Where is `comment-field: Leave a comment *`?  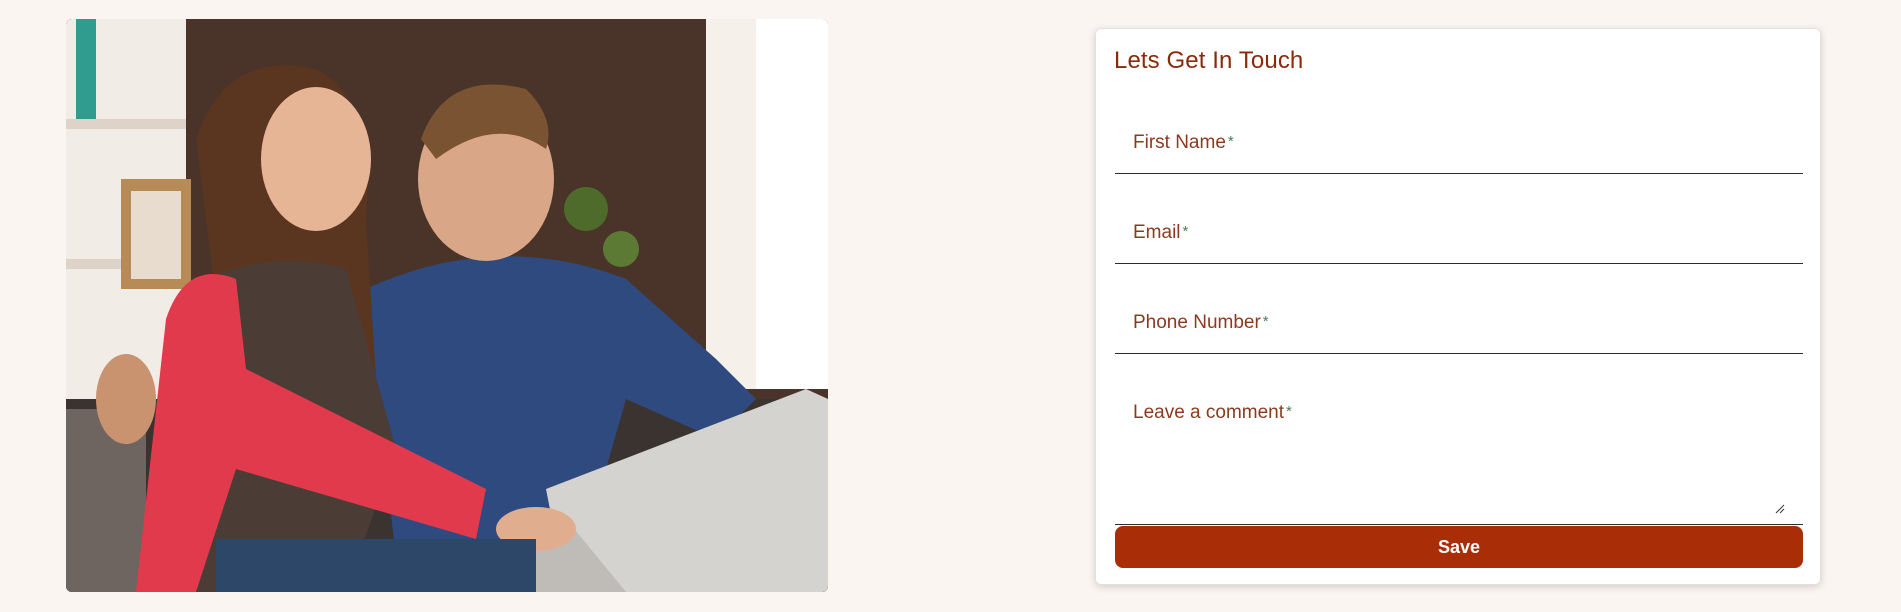
comment-field: Leave a comment * is located at coordinates (1459, 444).